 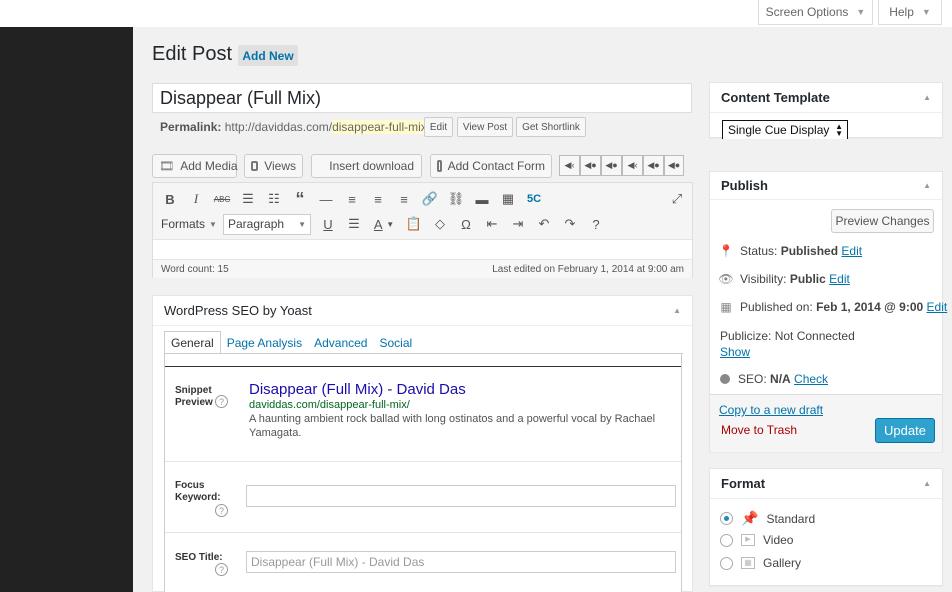 I want to click on link-icon: 🔗, so click(x=430, y=199).